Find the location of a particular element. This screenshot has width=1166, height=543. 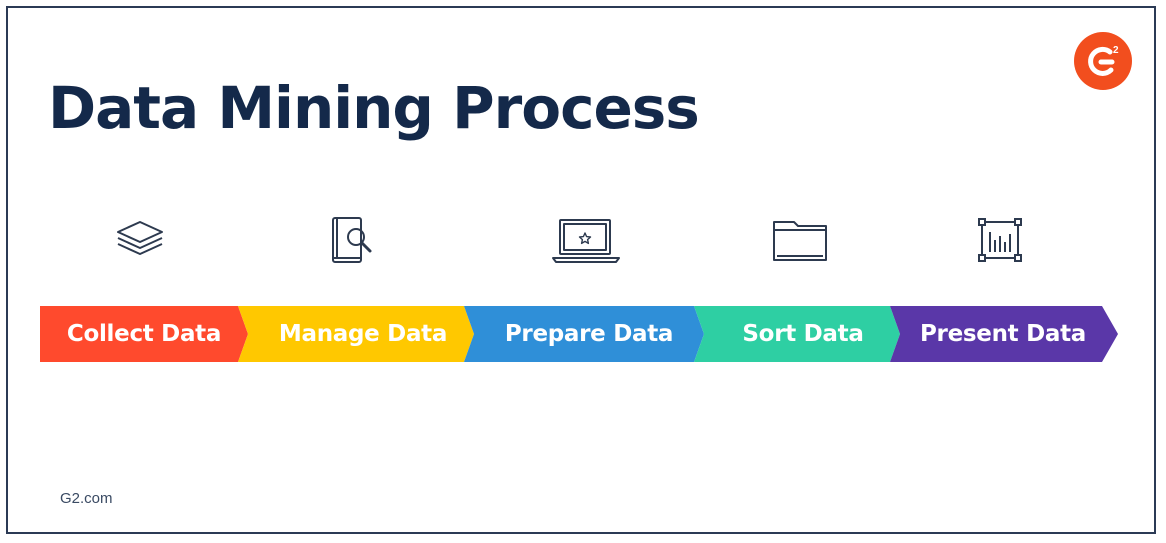

step-label: Sort Data is located at coordinates (803, 334).